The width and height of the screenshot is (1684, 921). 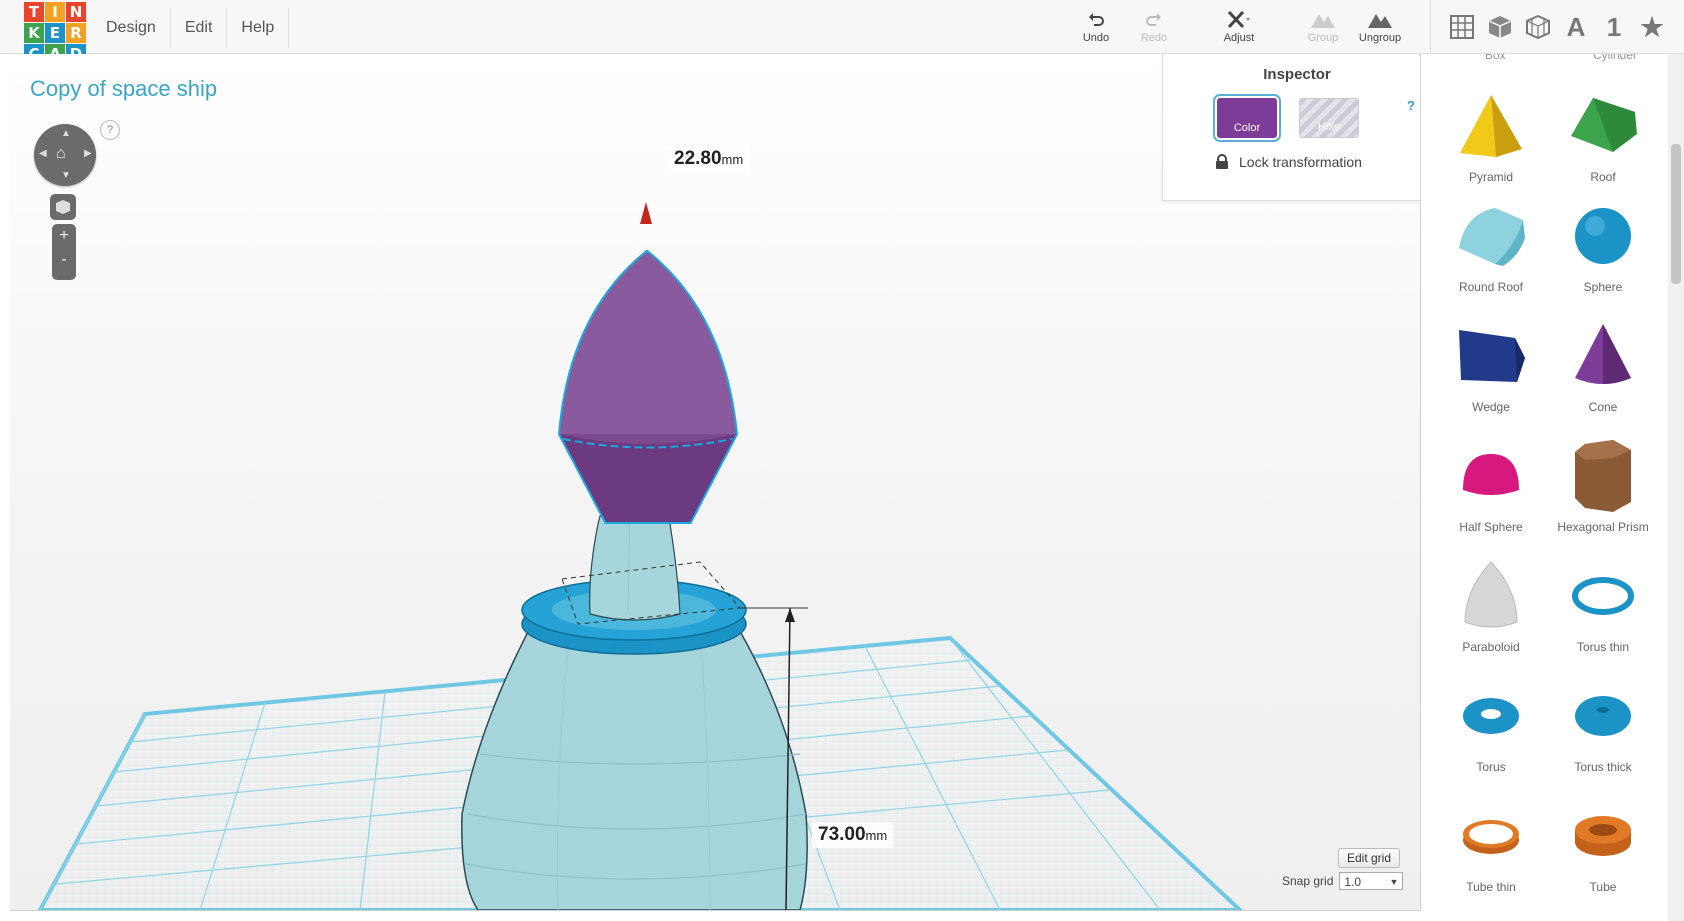 What do you see at coordinates (1491, 287) in the screenshot?
I see `shape-label: Round Roof` at bounding box center [1491, 287].